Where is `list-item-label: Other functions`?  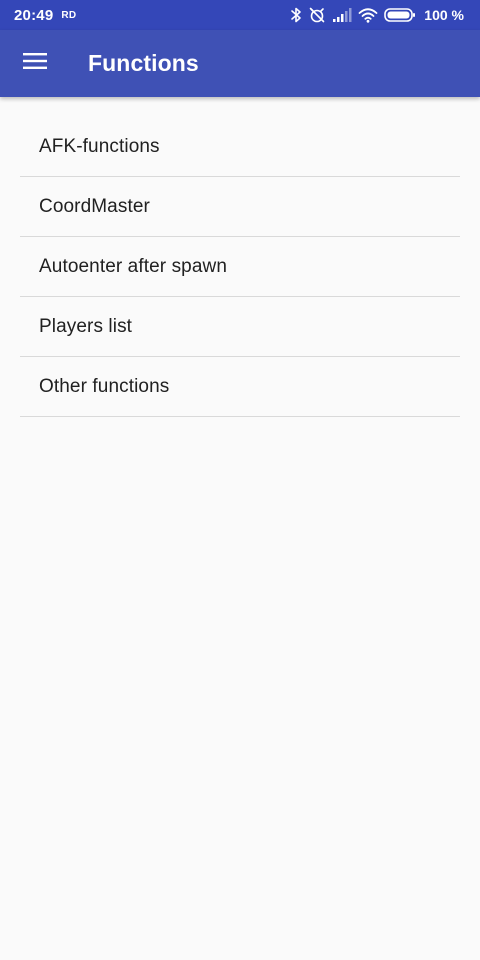
list-item-label: Other functions is located at coordinates (104, 386).